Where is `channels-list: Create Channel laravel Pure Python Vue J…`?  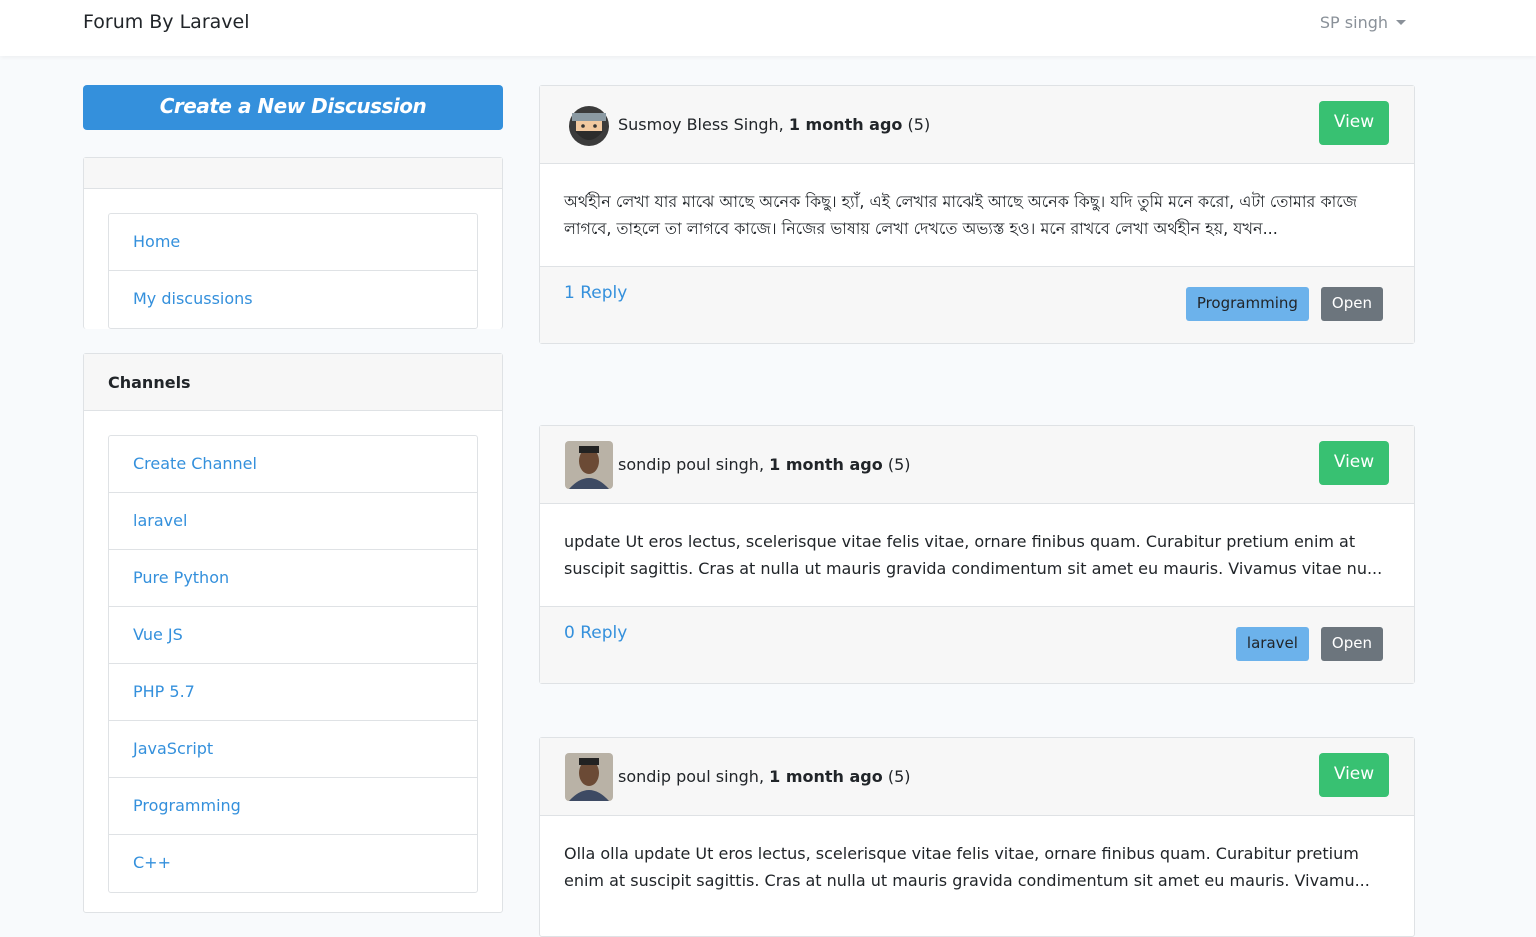
channels-list: Create Channel laravel Pure Python Vue J… is located at coordinates (293, 664).